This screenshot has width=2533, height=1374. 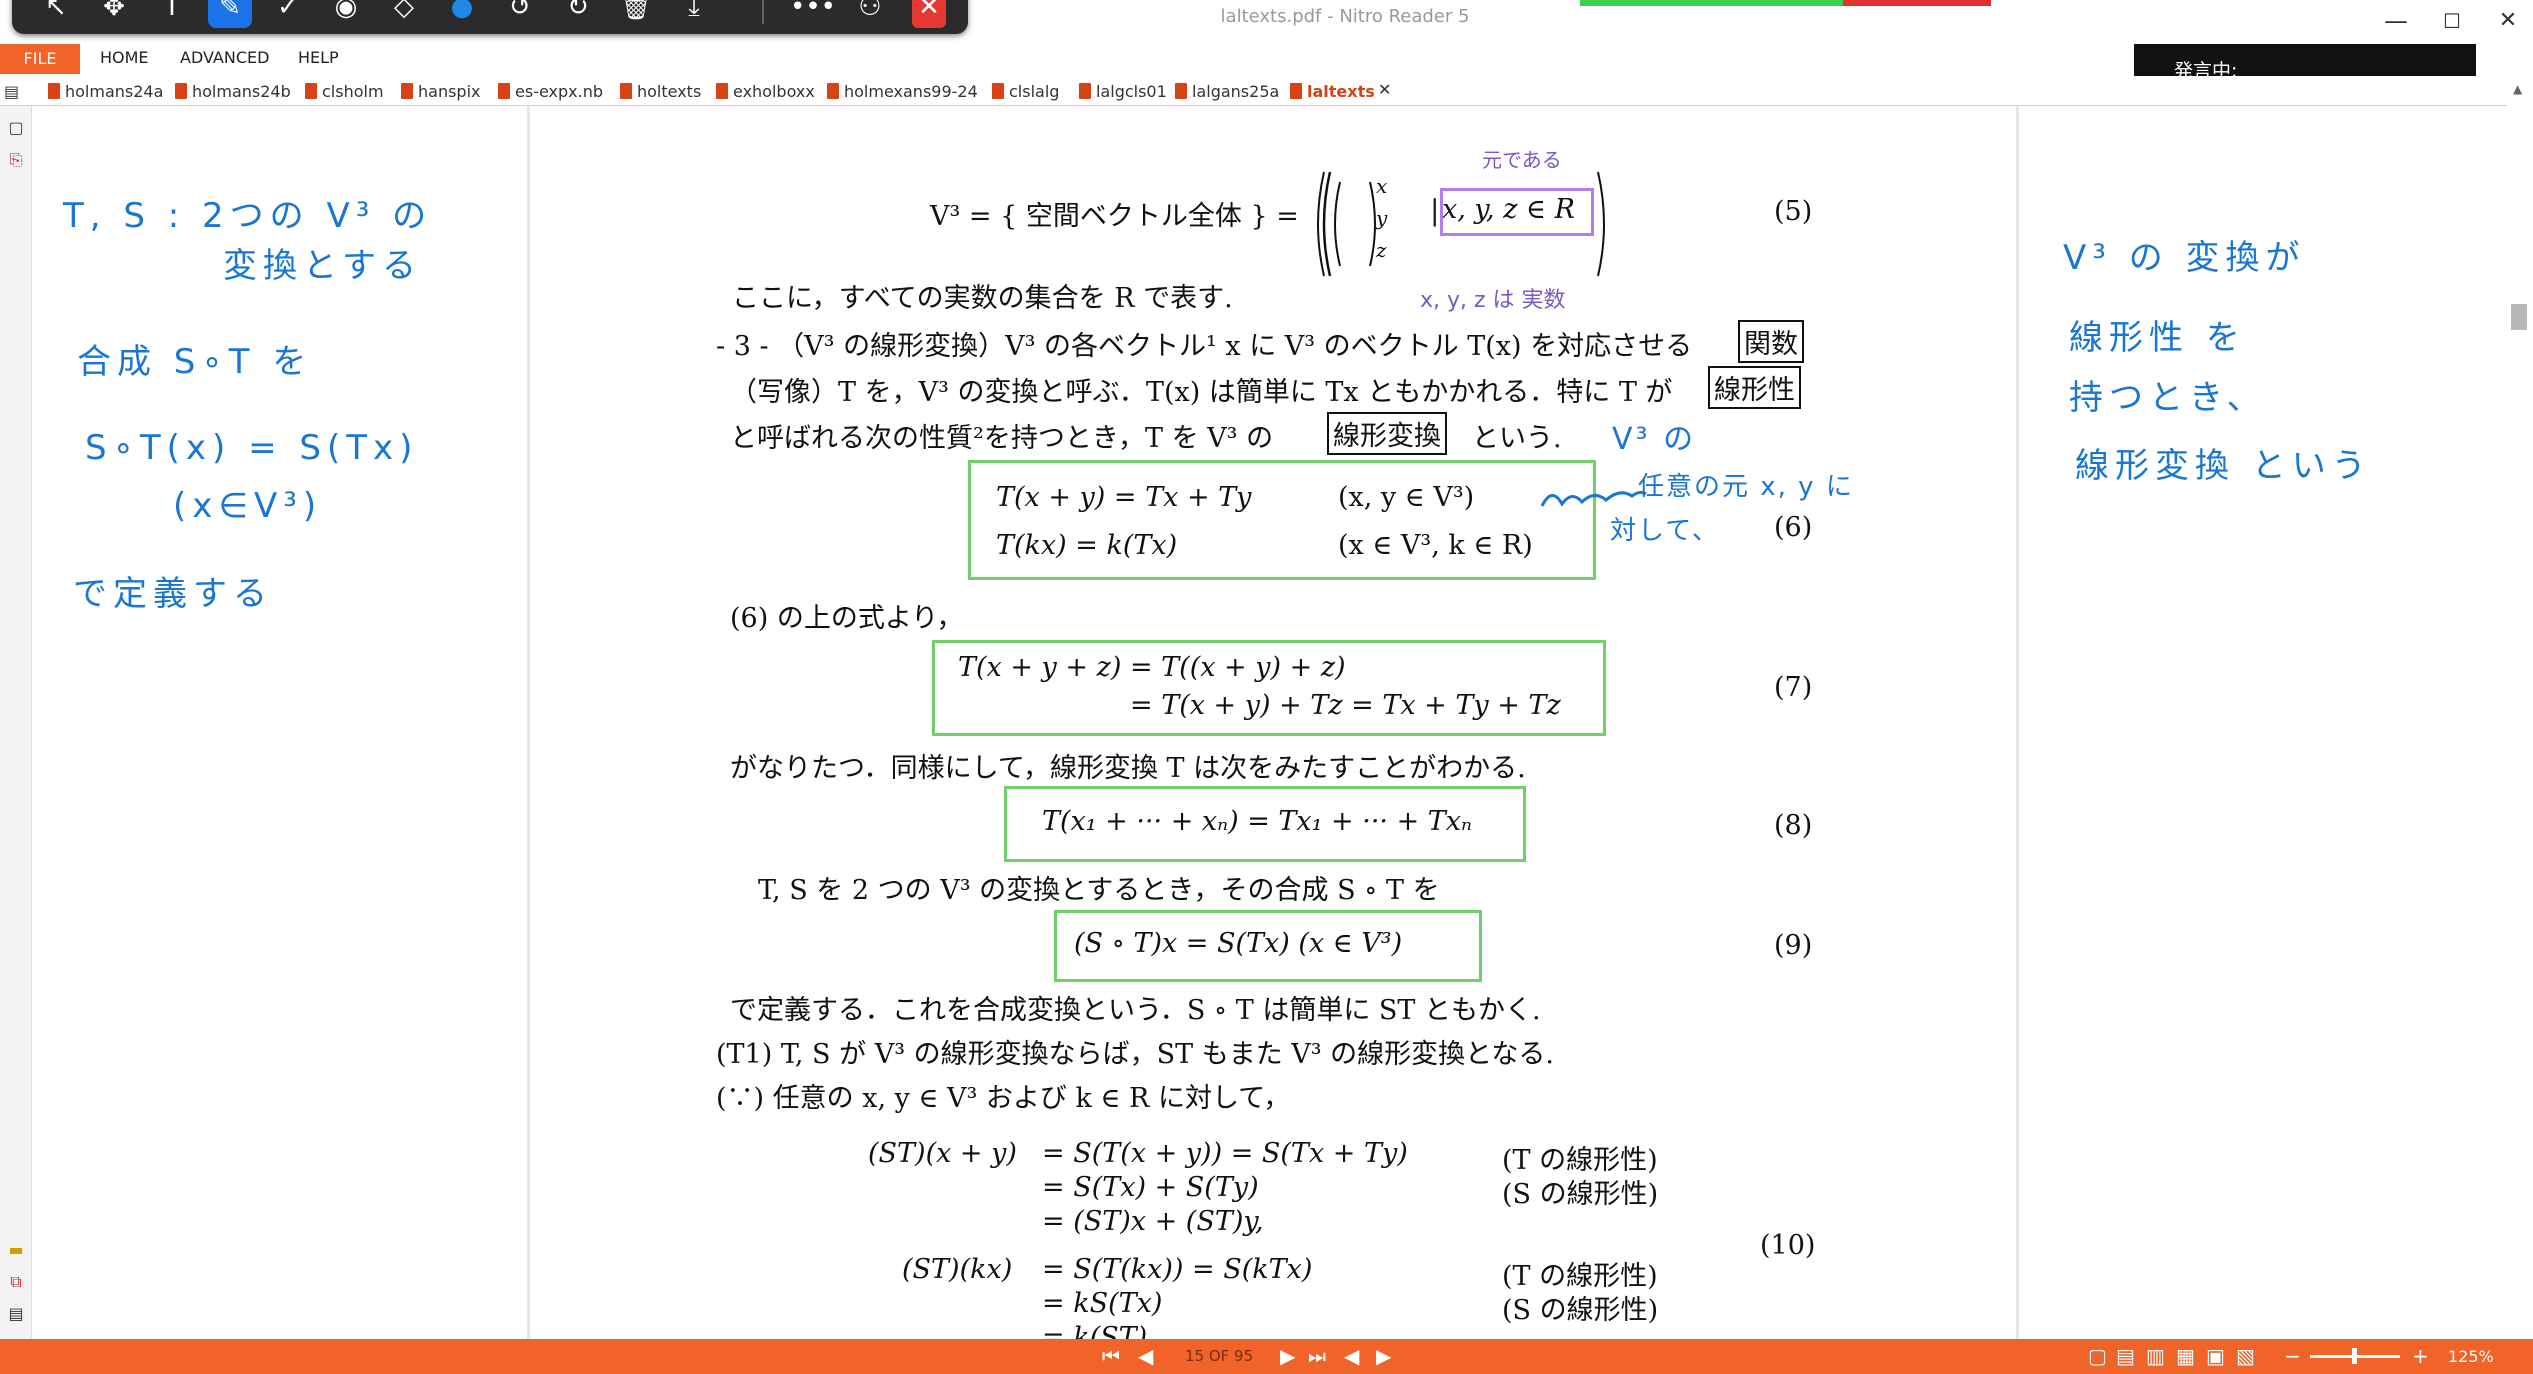 I want to click on tab-label: lalgcls01, so click(x=1131, y=91).